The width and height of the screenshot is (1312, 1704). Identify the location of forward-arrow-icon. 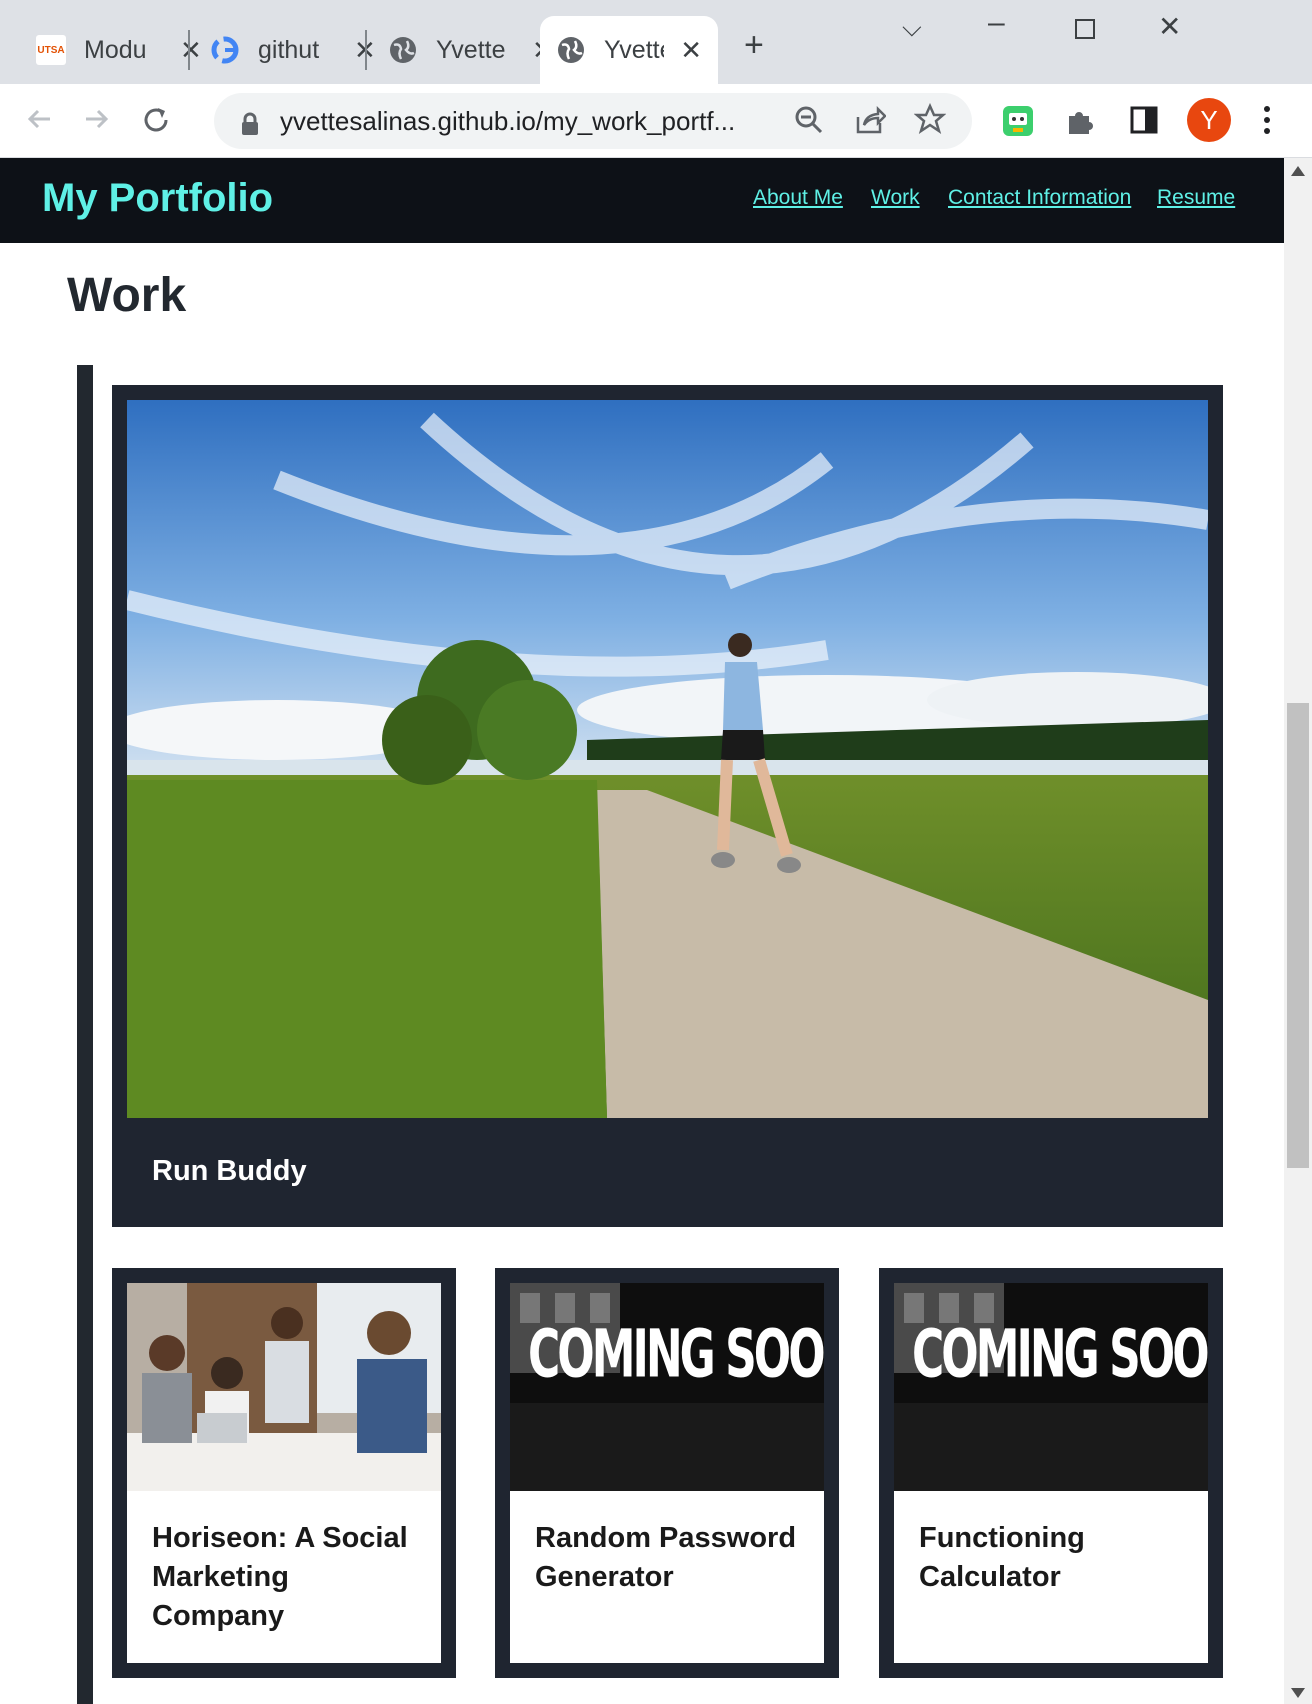
(97, 121).